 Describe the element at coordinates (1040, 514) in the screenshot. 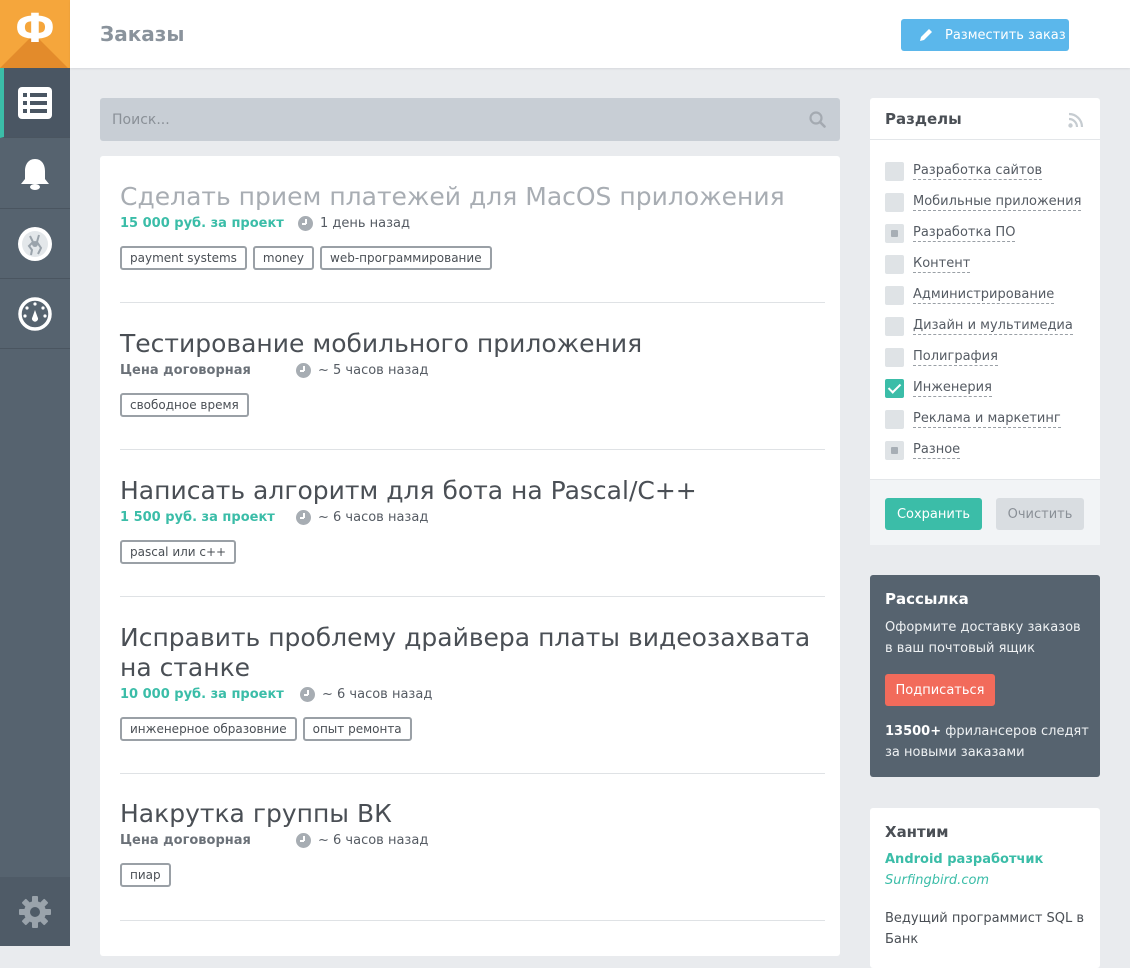

I see `clear-button: Очистить` at that location.